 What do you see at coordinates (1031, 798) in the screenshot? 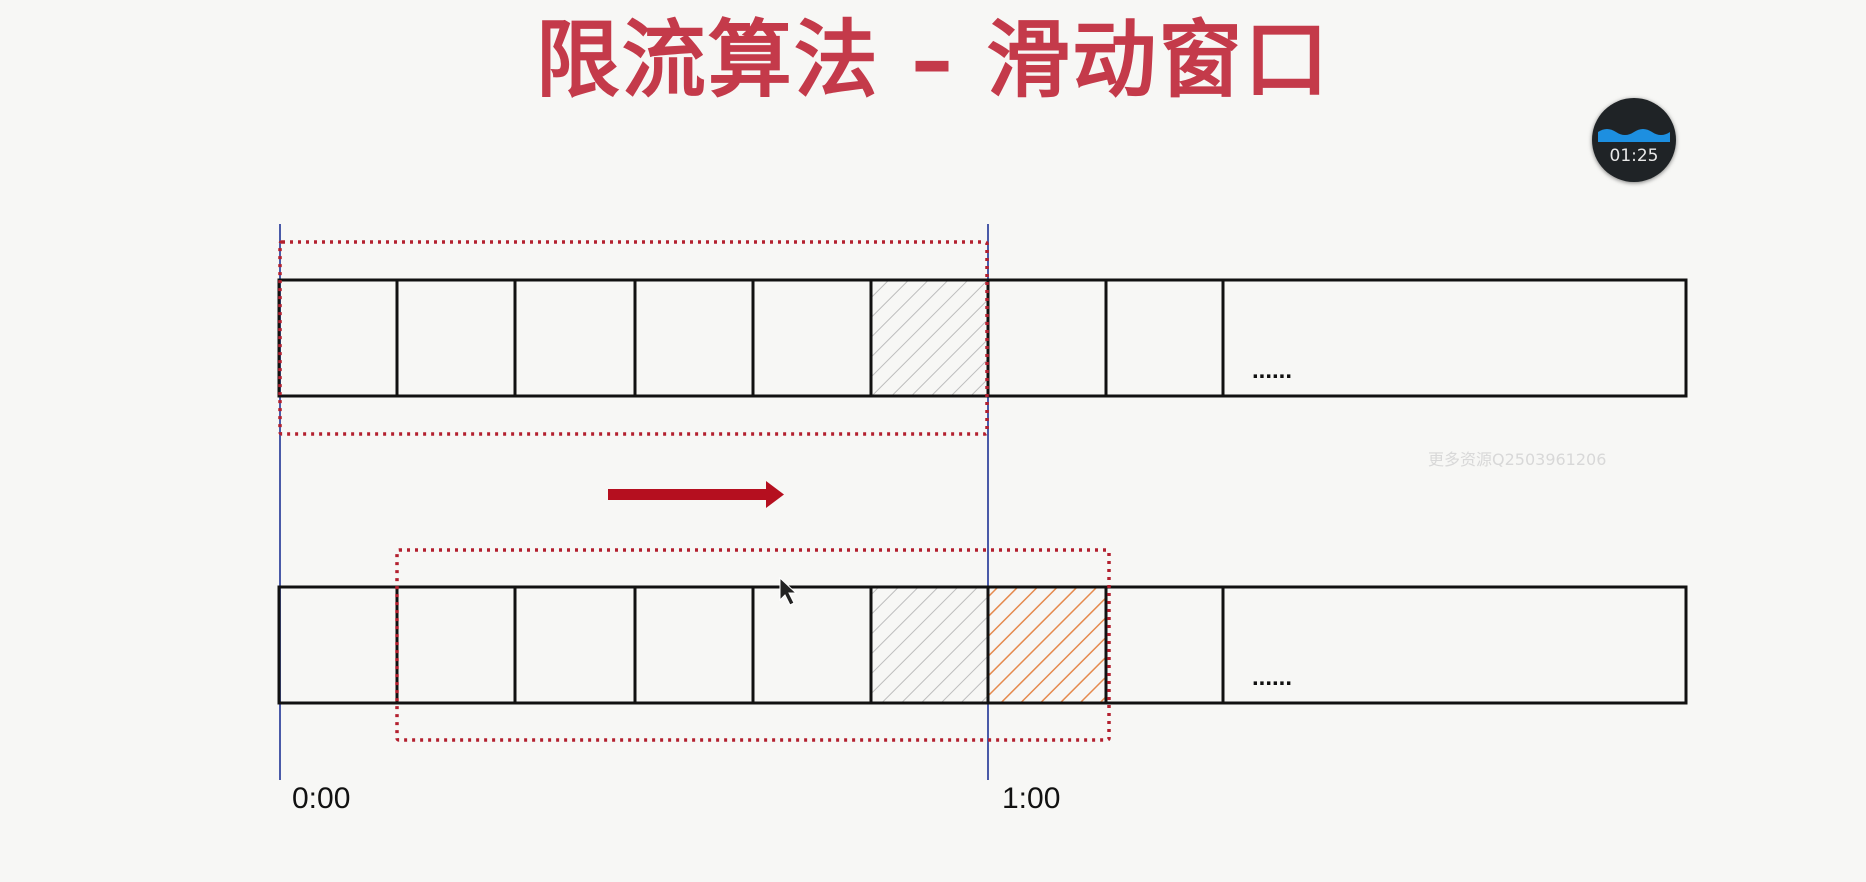
I see `time-label-end: 1:00` at bounding box center [1031, 798].